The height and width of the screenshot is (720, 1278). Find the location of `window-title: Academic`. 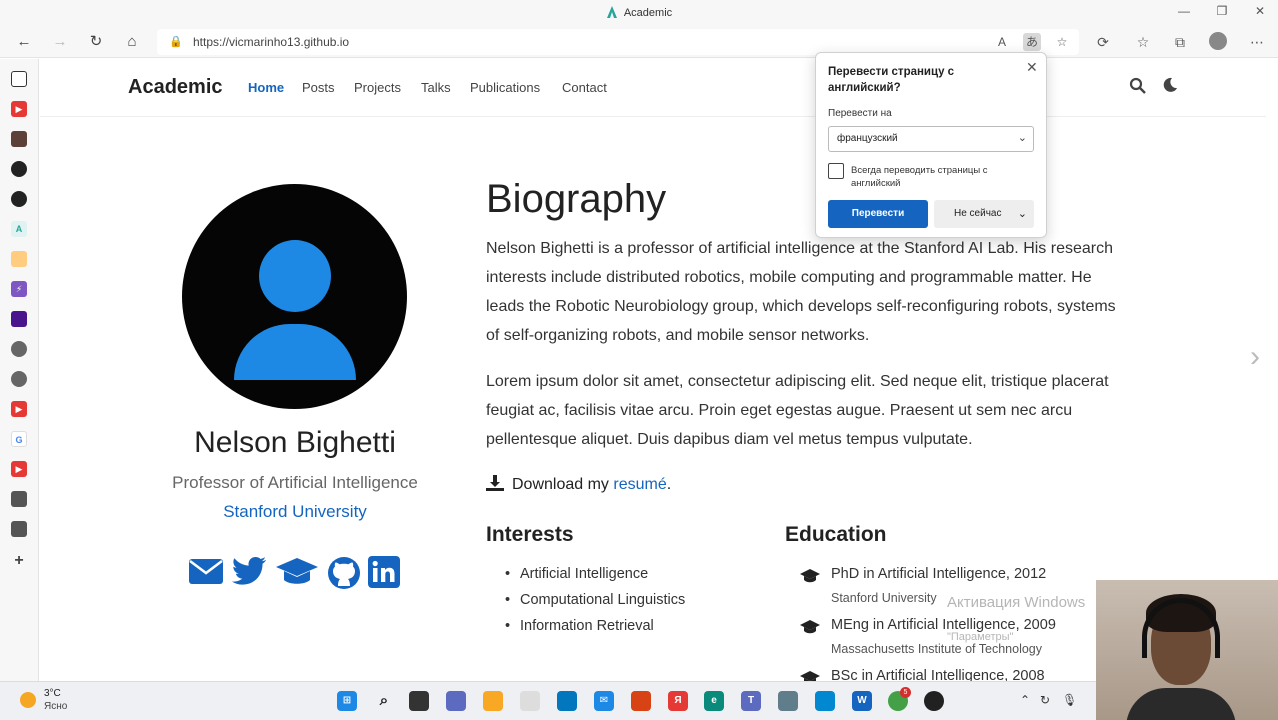

window-title: Academic is located at coordinates (639, 12).